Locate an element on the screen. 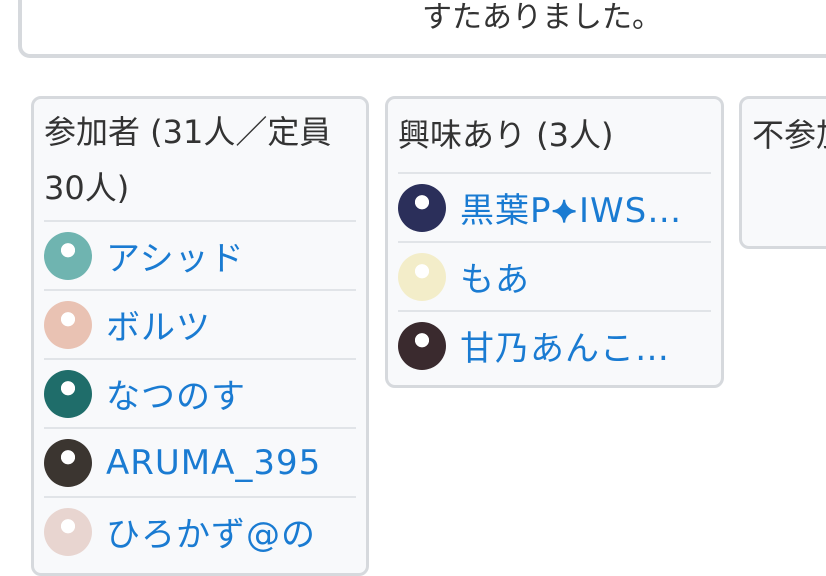  not-attending-column: 不参加 is located at coordinates (782, 172).